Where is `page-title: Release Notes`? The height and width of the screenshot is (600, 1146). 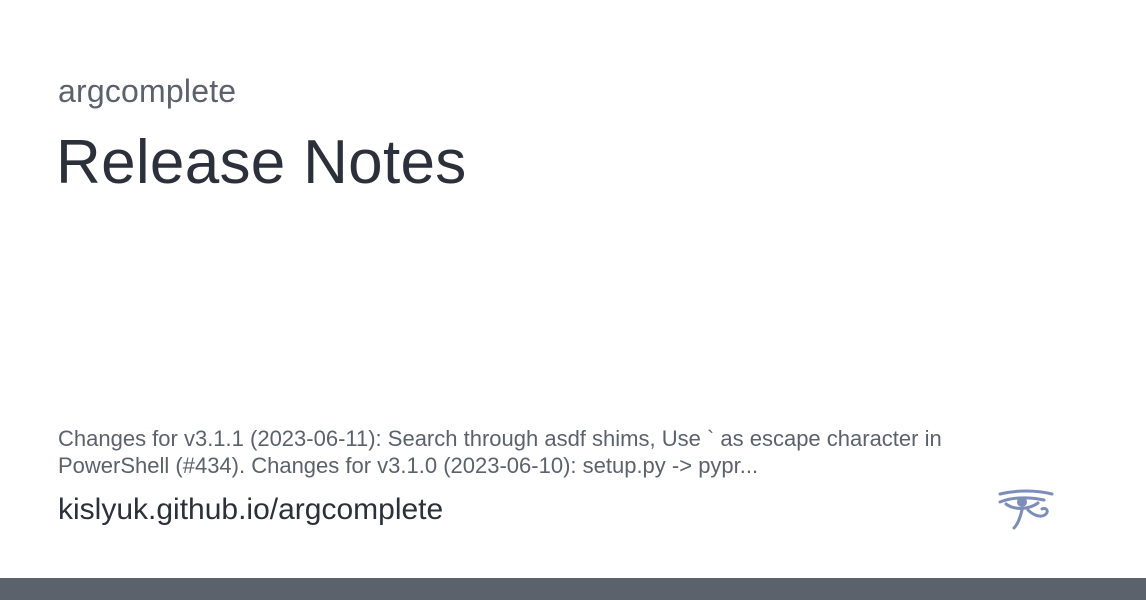
page-title: Release Notes is located at coordinates (261, 162).